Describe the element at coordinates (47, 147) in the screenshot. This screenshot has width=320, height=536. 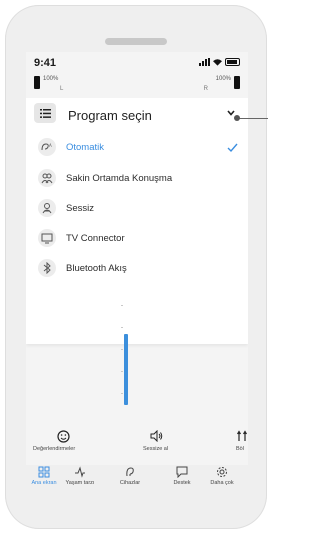
I see `automatic-icon: A` at that location.